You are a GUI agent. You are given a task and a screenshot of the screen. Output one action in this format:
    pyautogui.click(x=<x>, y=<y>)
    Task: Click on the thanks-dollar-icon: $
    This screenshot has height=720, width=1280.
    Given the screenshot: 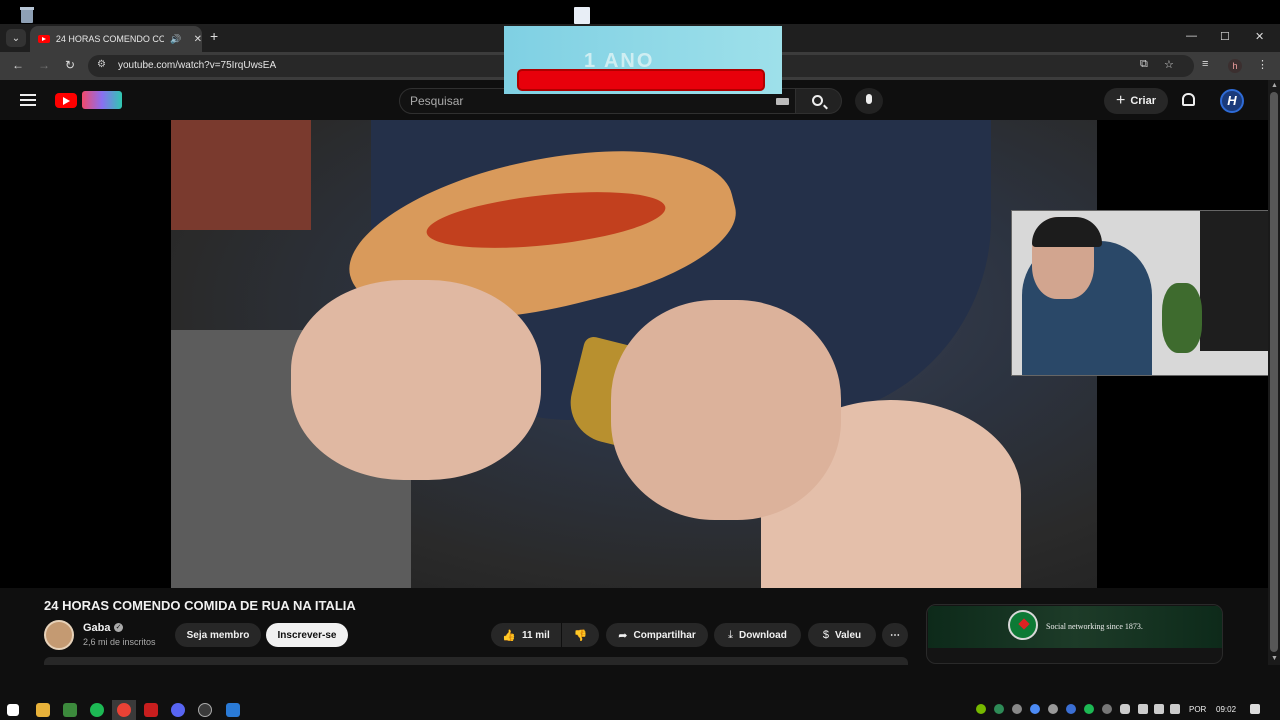 What is the action you would take?
    pyautogui.click(x=825, y=635)
    